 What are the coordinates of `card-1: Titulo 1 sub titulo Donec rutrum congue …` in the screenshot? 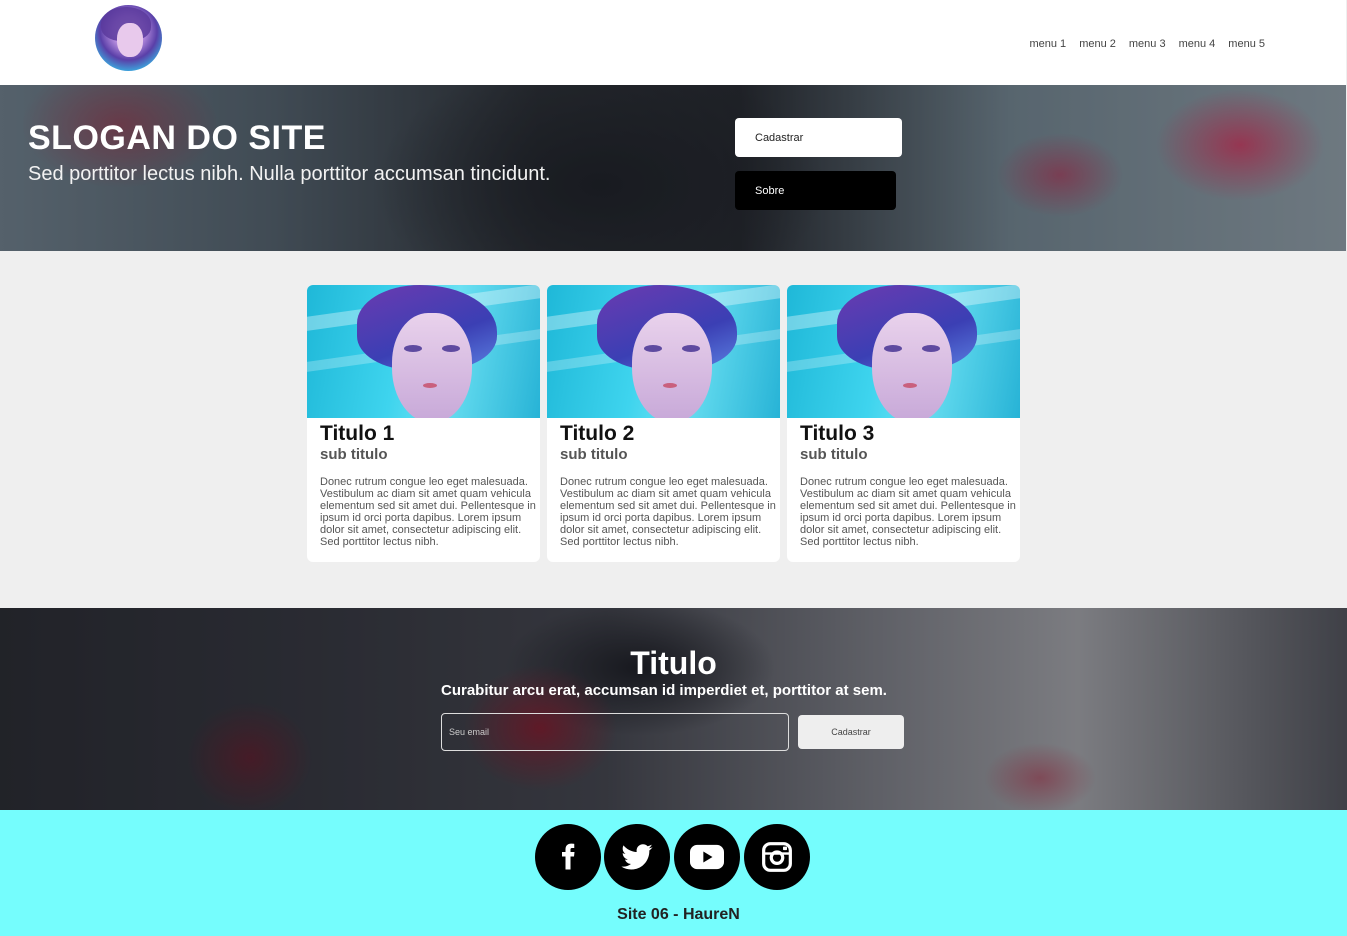 It's located at (423, 423).